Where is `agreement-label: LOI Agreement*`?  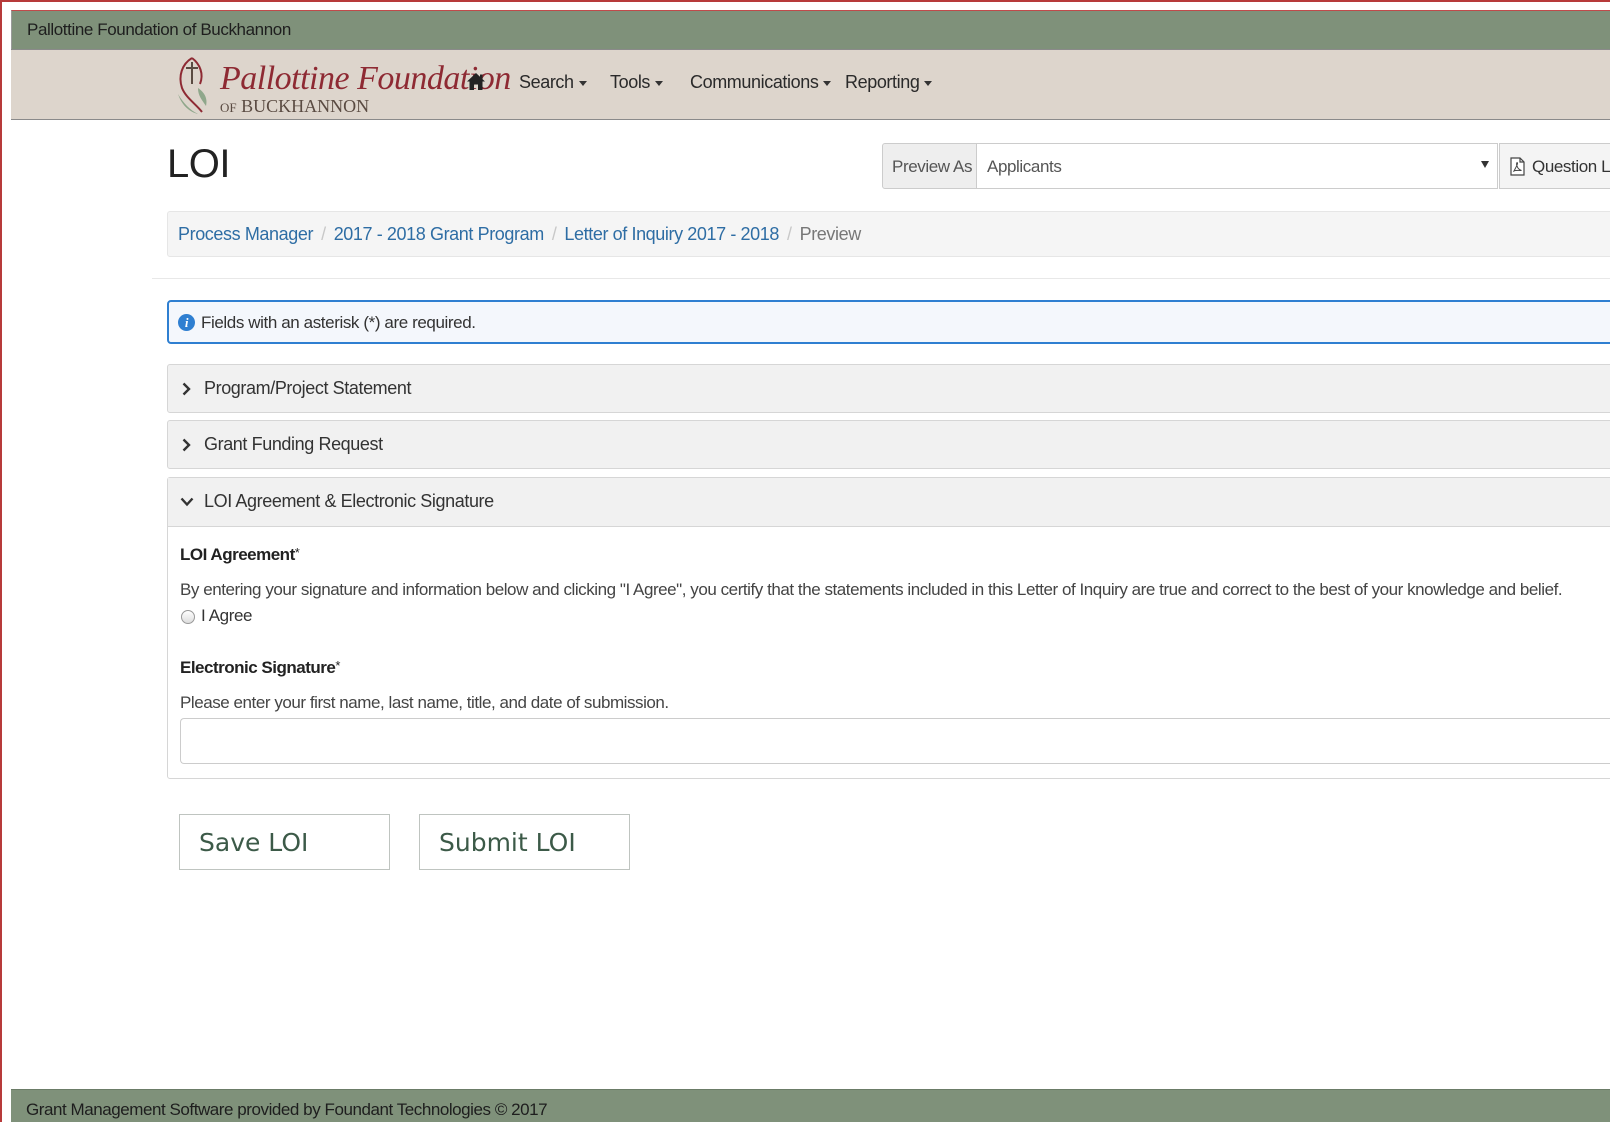 agreement-label: LOI Agreement* is located at coordinates (240, 555).